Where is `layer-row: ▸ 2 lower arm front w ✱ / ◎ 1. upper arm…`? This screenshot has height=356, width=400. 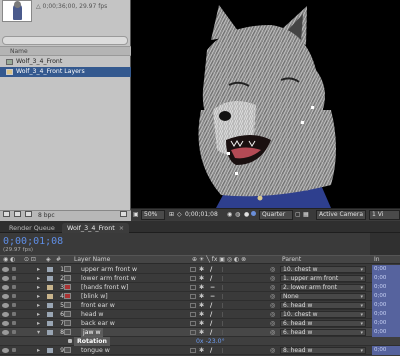 layer-row: ▸ 2 lower arm front w ✱ / ◎ 1. upper arm… is located at coordinates (200, 278).